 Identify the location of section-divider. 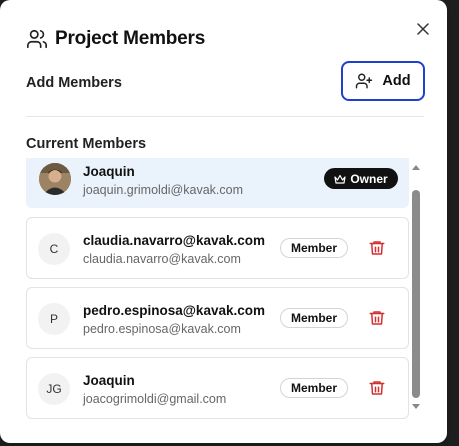
(225, 116).